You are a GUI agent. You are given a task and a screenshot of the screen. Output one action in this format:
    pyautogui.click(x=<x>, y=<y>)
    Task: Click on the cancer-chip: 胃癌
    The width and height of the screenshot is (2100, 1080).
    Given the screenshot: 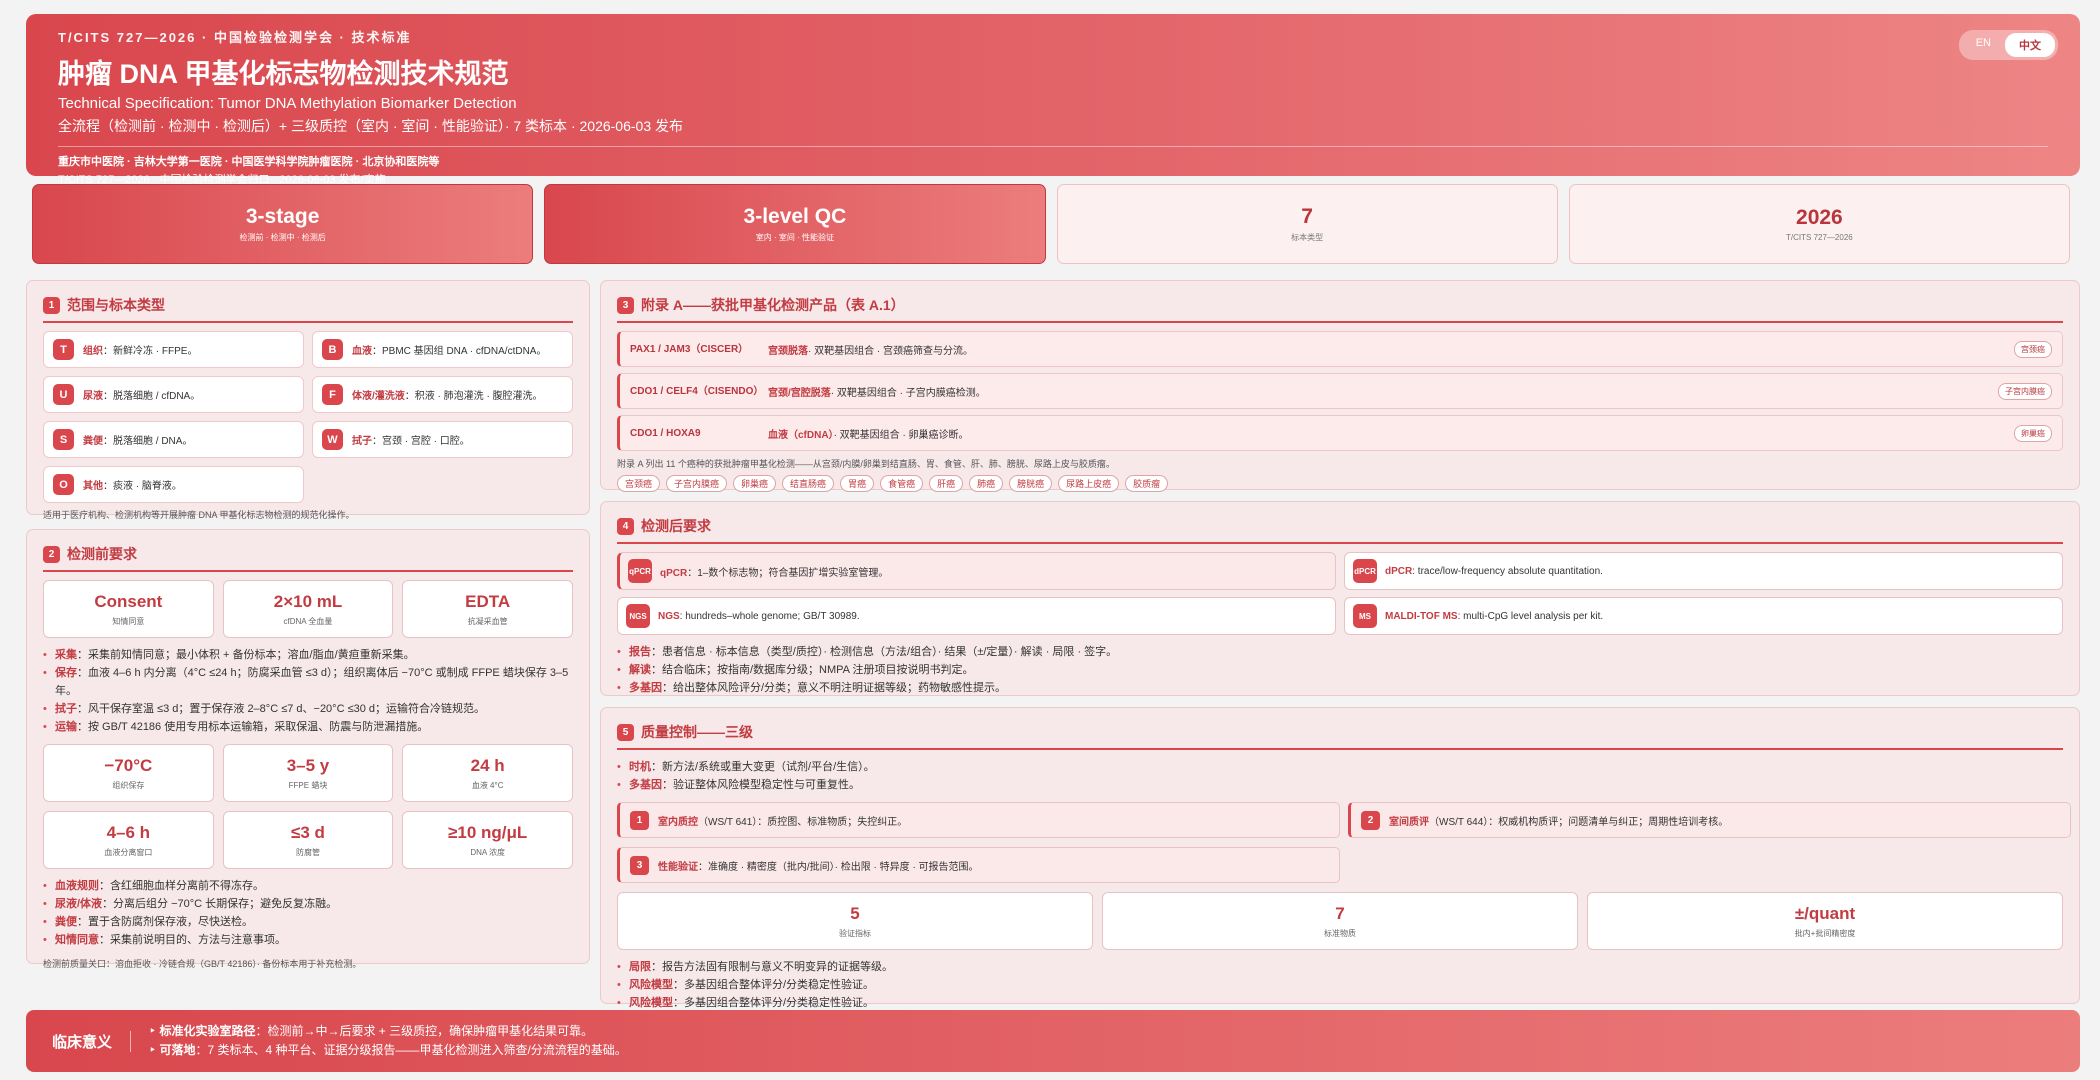 What is the action you would take?
    pyautogui.click(x=857, y=483)
    